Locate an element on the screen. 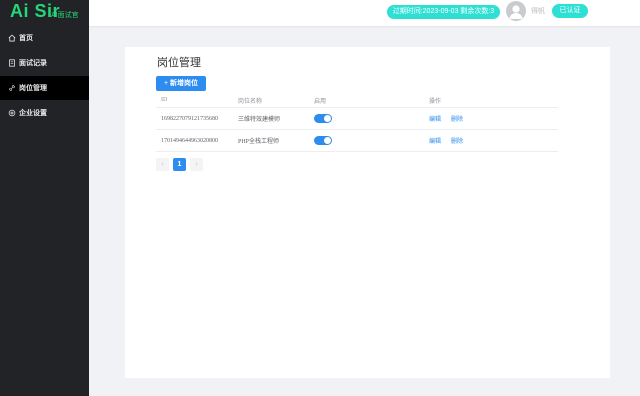  sidebar-item-home: 首页 is located at coordinates (44, 38).